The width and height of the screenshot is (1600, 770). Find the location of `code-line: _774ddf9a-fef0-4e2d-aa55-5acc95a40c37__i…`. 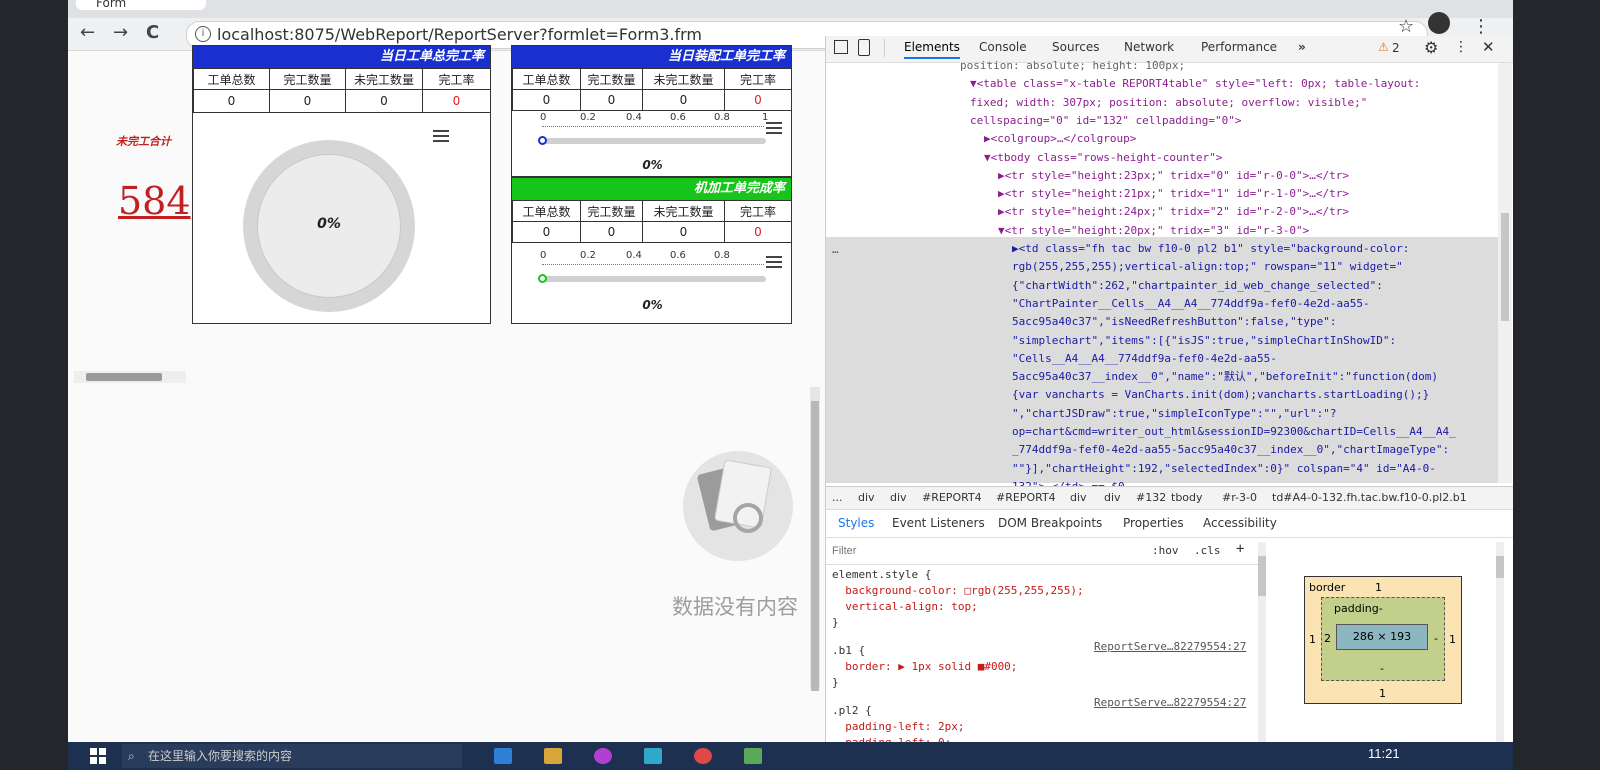

code-line: _774ddf9a-fef0-4e2d-aa55-5acc95a40c37__i… is located at coordinates (1230, 450).